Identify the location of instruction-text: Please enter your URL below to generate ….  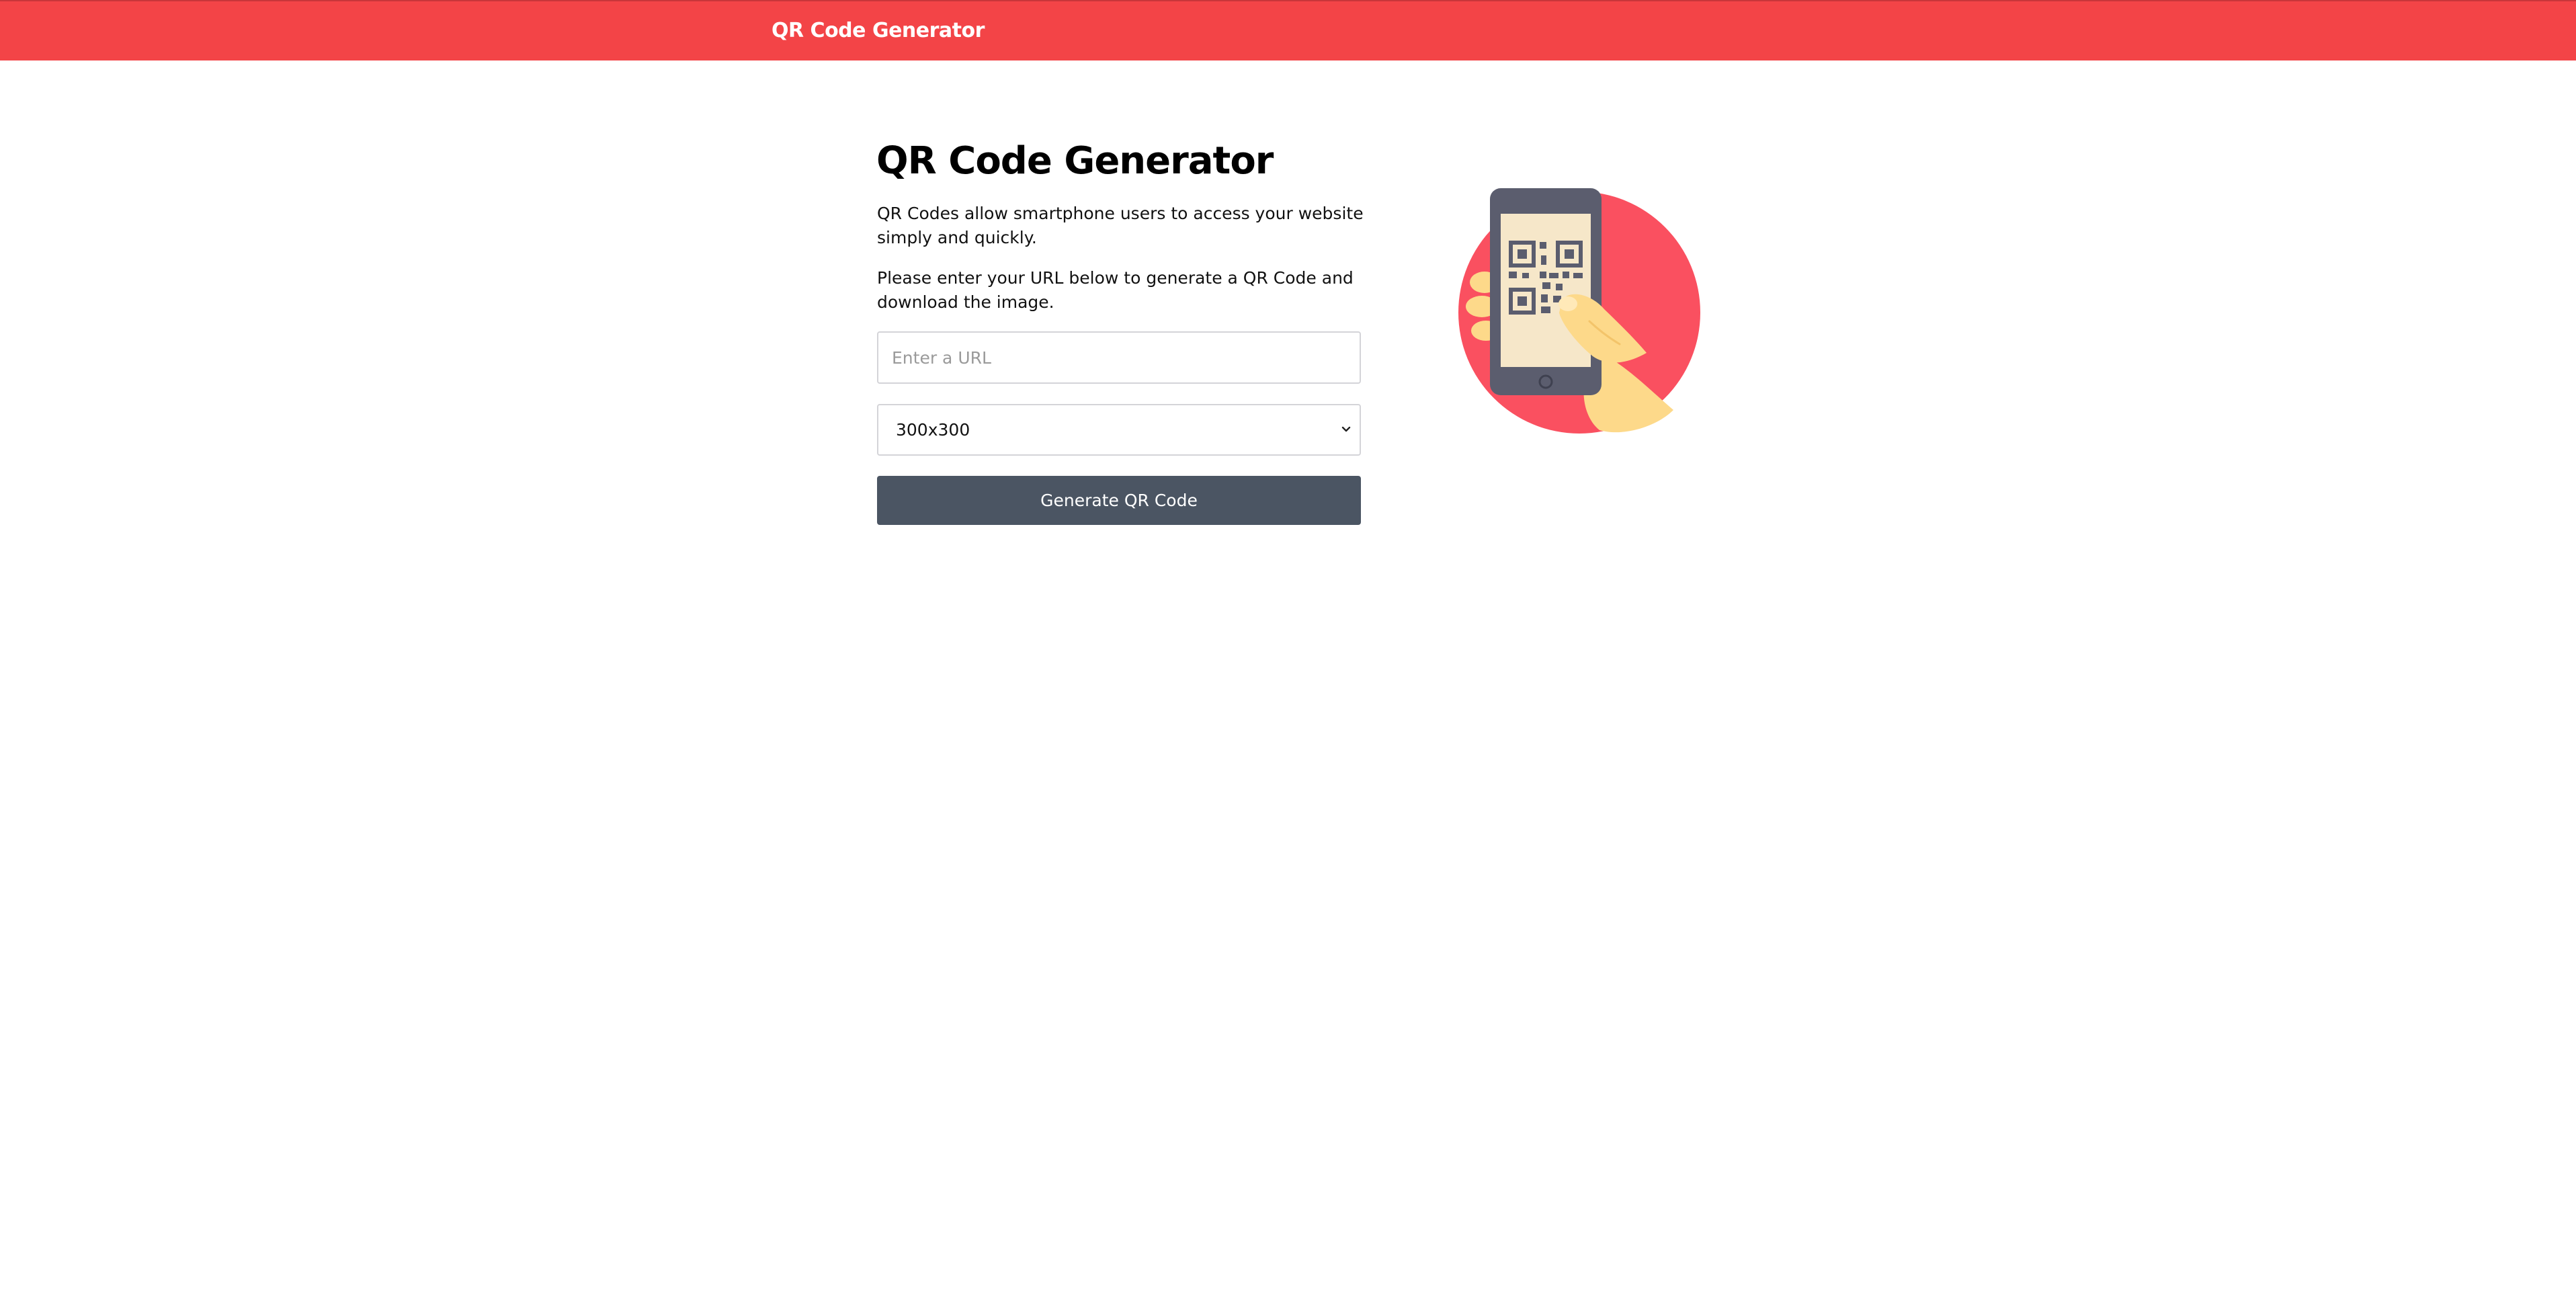
(1115, 290).